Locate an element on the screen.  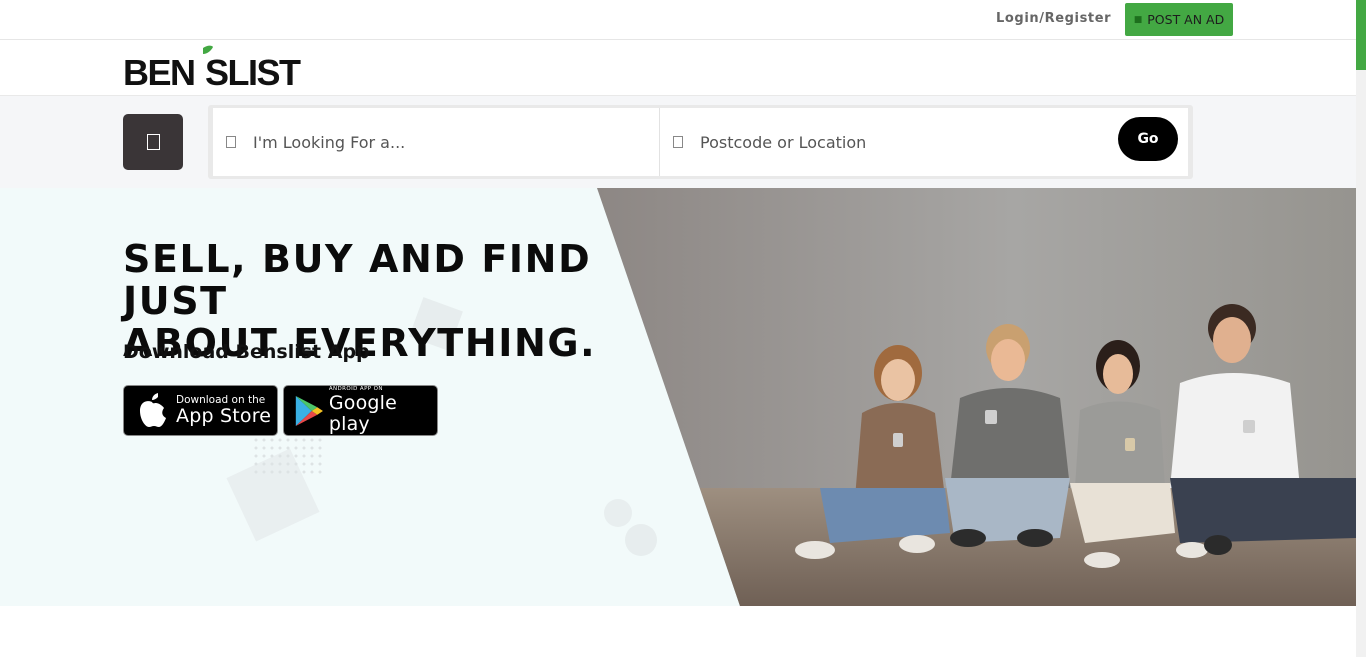
google-play-text: ANDROID APP ON Google play is located at coordinates (383, 410).